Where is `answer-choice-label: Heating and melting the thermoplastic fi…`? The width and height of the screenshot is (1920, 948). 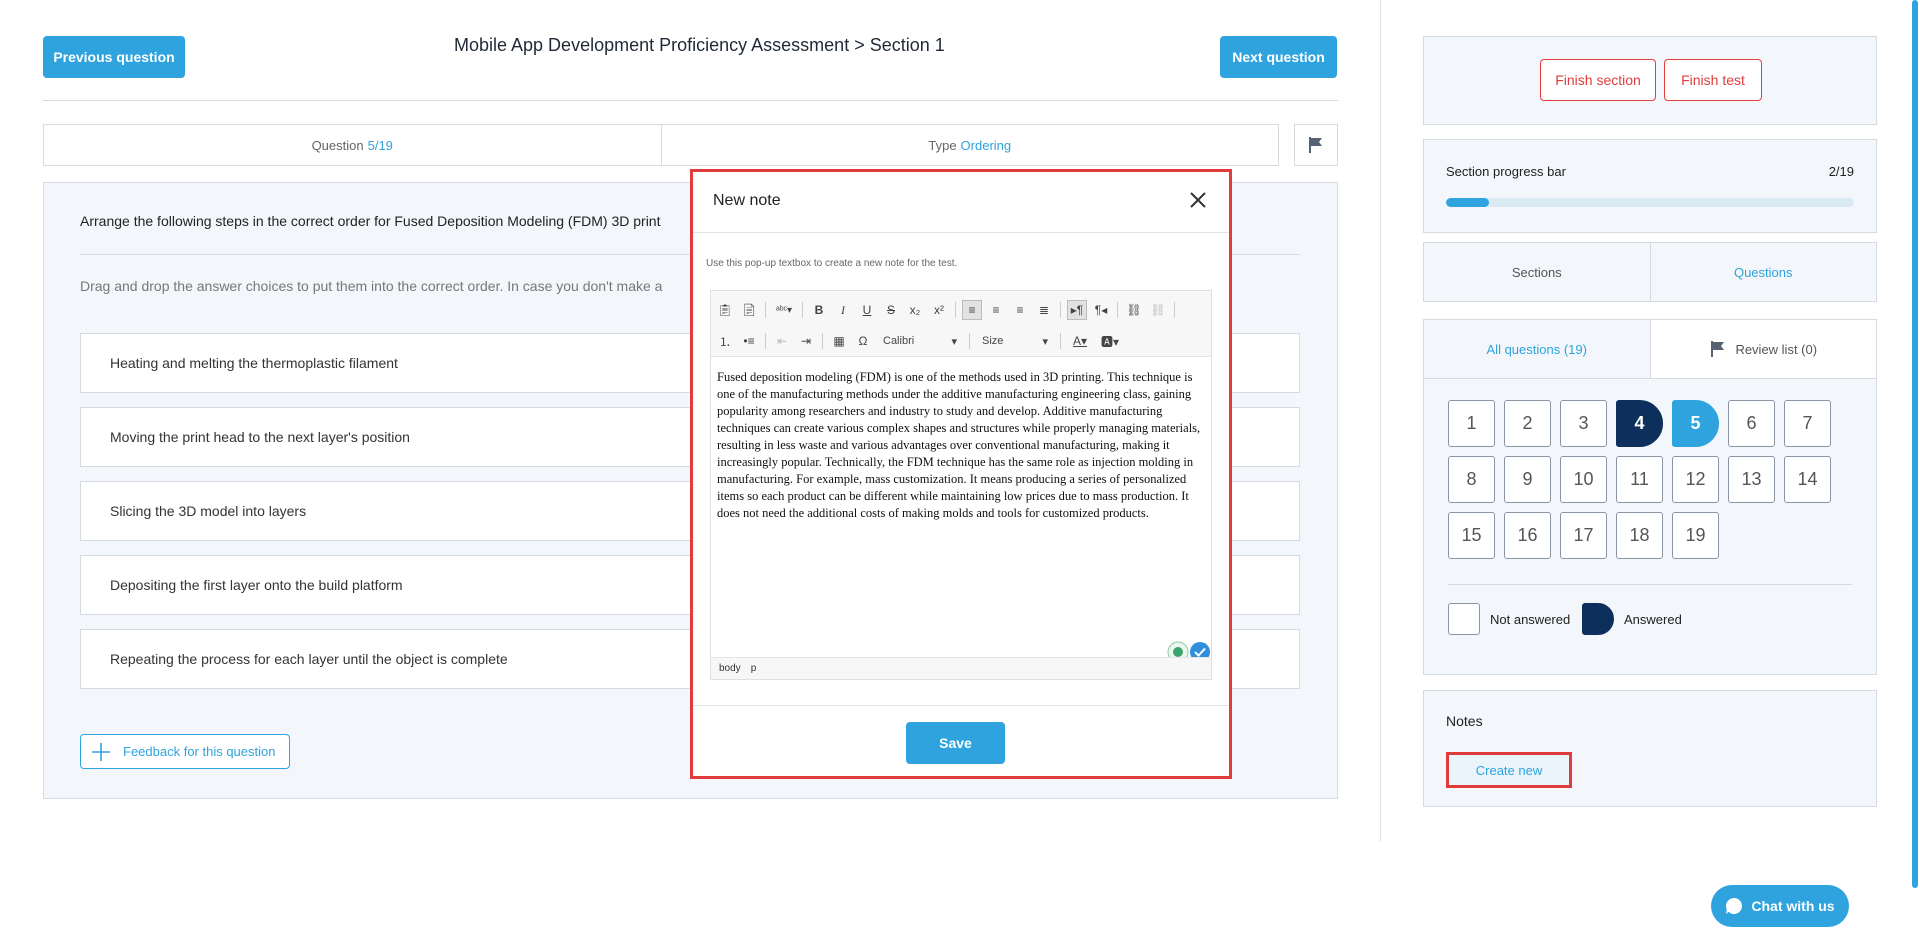 answer-choice-label: Heating and melting the thermoplastic fi… is located at coordinates (254, 363).